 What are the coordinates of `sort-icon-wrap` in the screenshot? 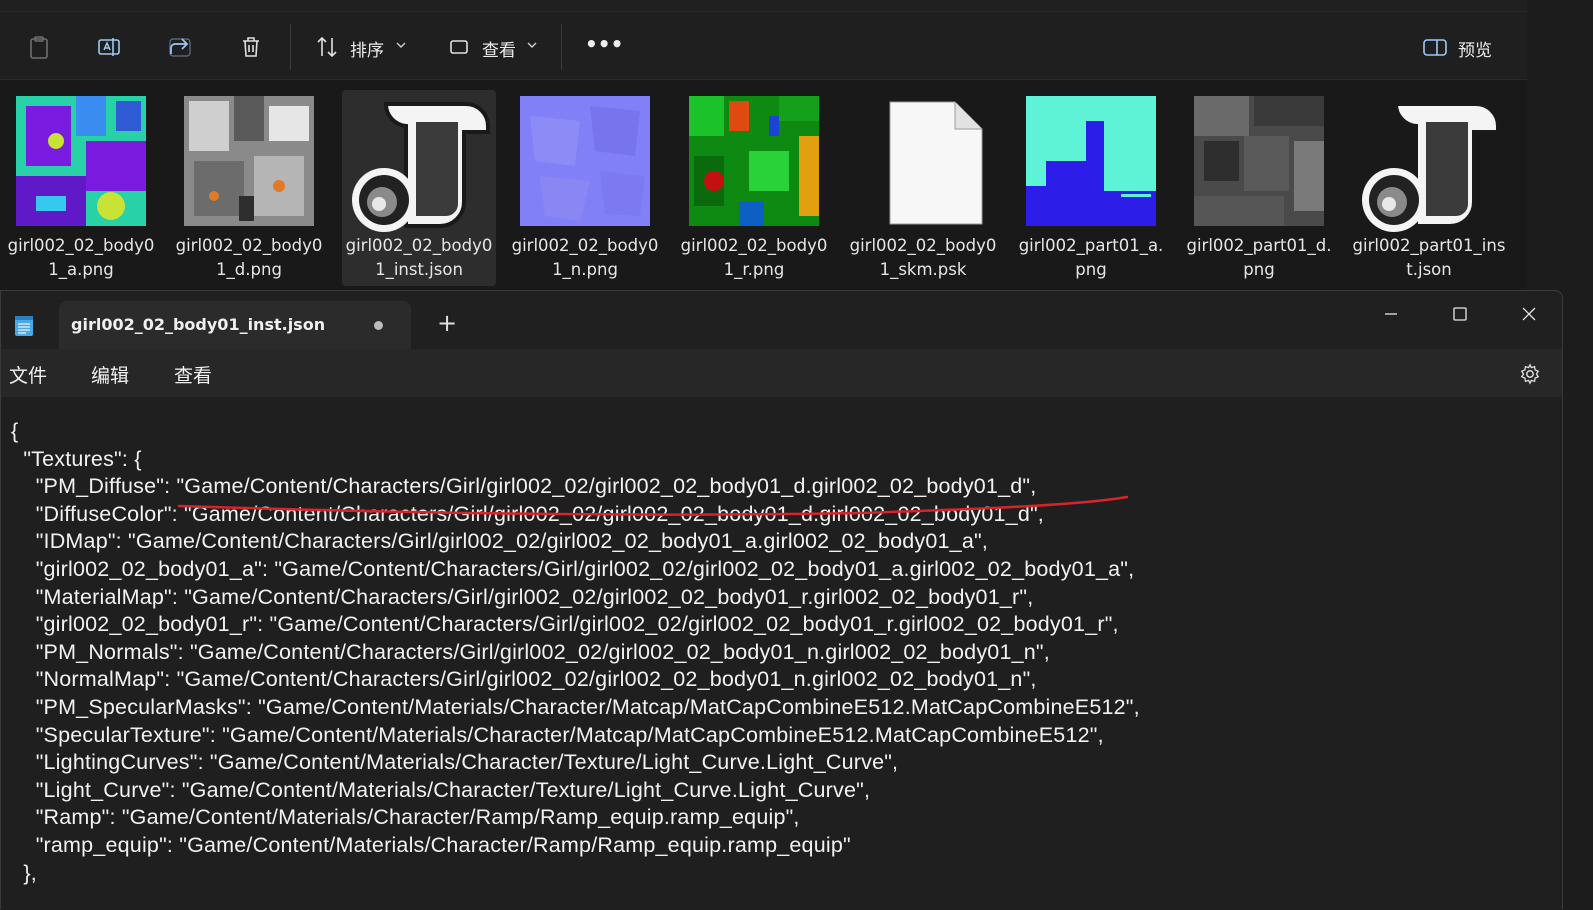 It's located at (327, 47).